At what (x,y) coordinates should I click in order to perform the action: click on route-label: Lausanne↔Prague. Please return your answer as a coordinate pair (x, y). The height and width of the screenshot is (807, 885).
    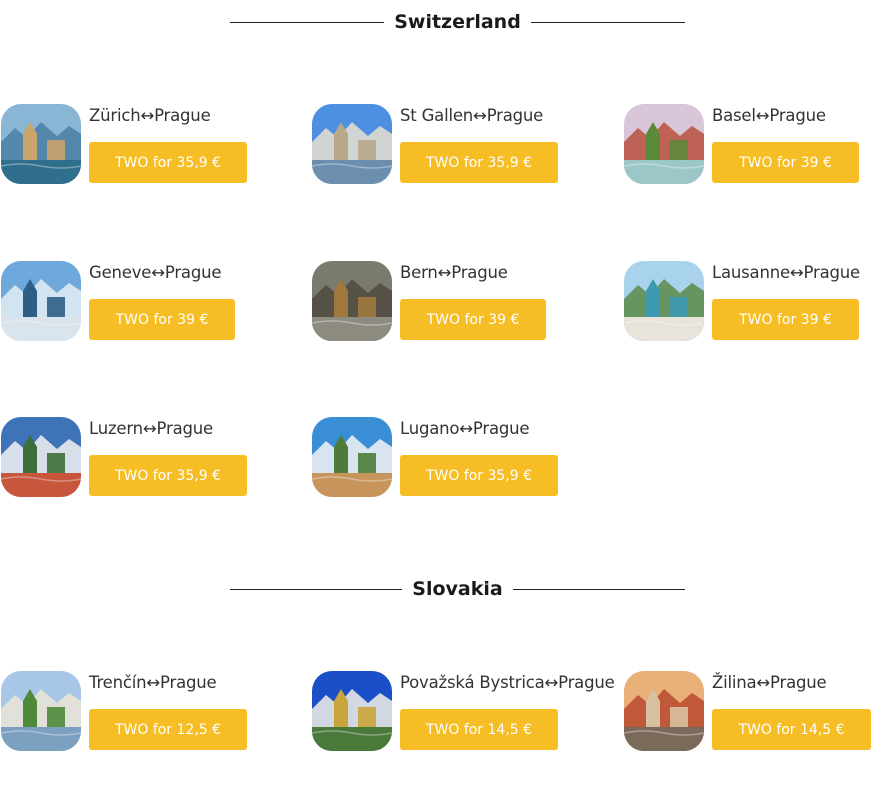
    Looking at the image, I should click on (786, 272).